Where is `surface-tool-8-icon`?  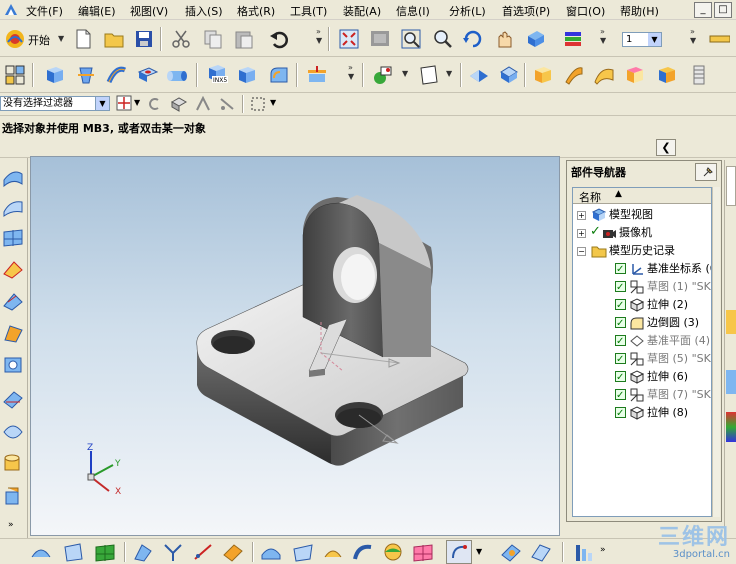
surface-tool-8-icon is located at coordinates (13, 399).